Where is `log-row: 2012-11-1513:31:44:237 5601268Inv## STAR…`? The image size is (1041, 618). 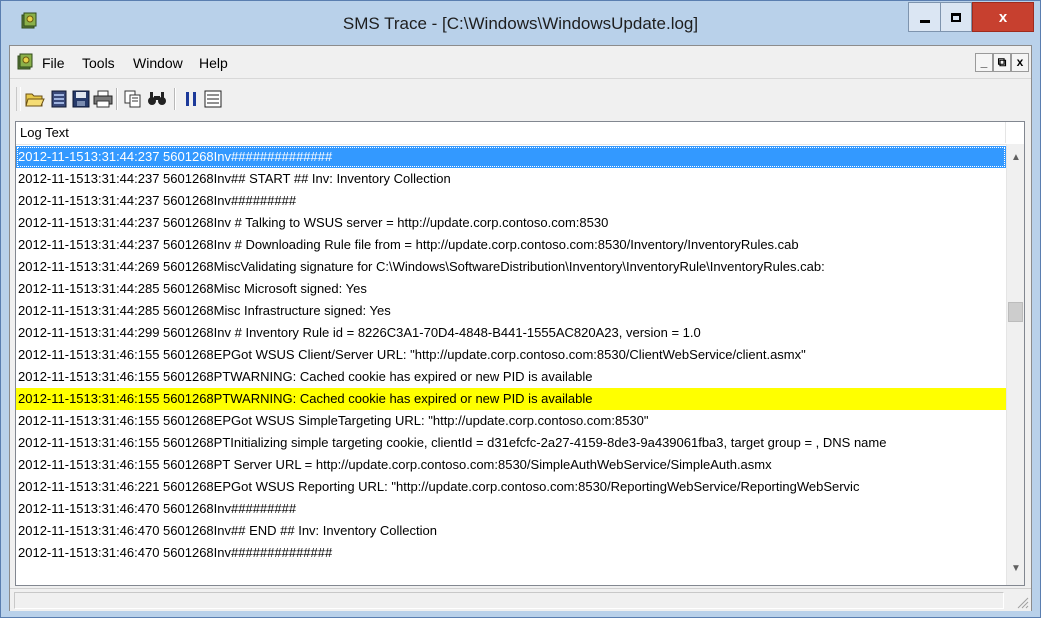 log-row: 2012-11-1513:31:44:237 5601268Inv## STAR… is located at coordinates (511, 179).